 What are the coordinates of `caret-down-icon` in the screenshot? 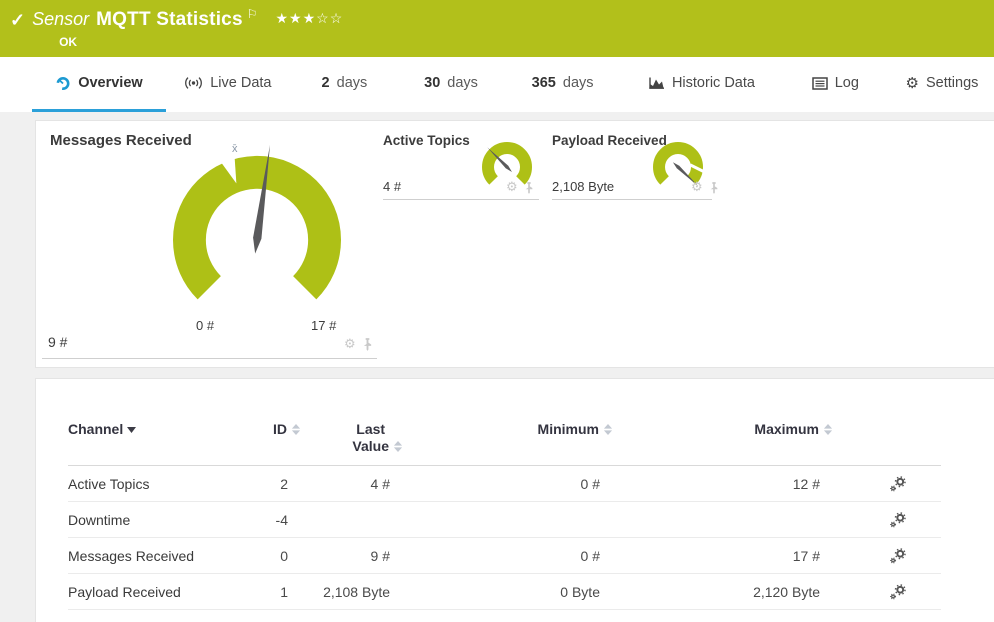 It's located at (132, 429).